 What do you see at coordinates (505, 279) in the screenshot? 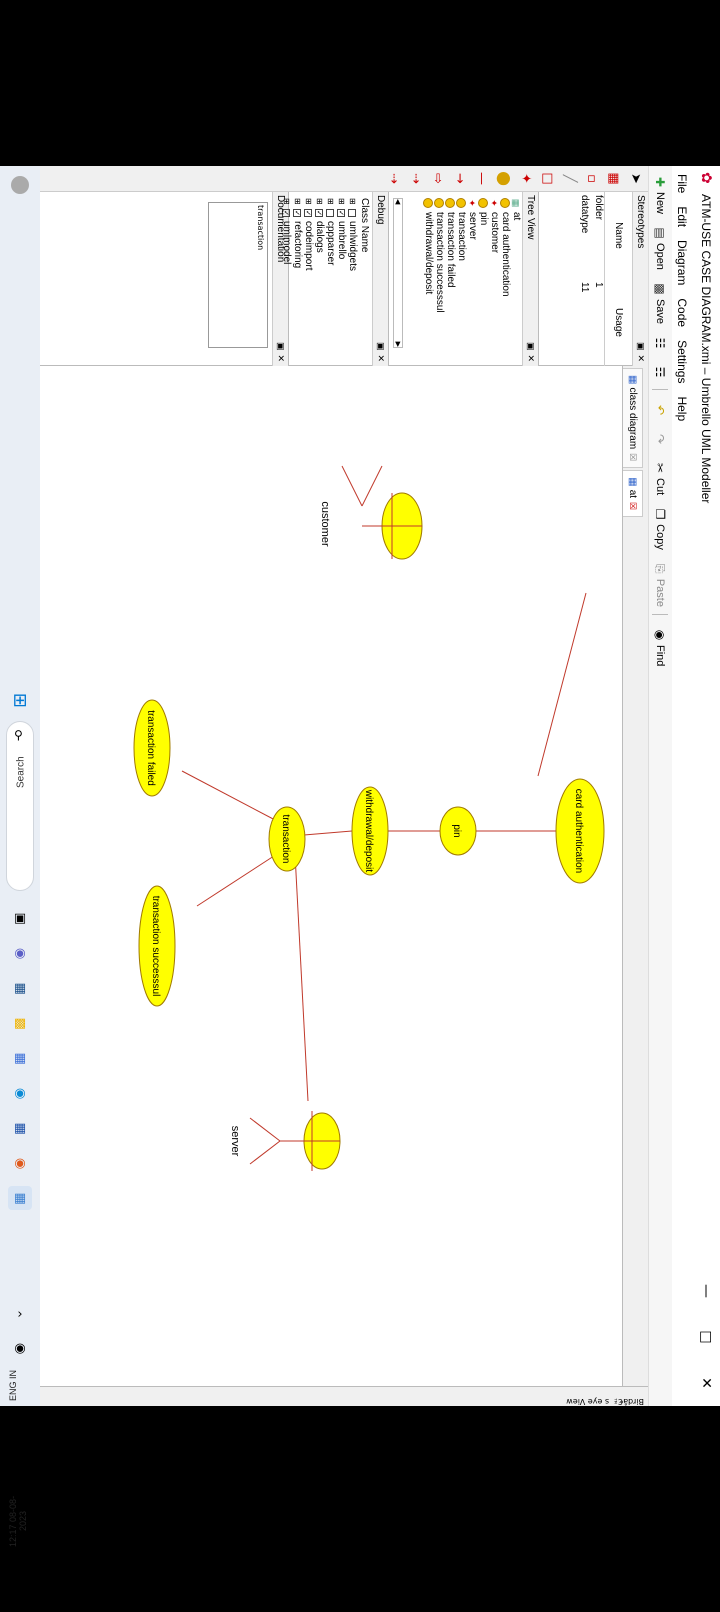
I see `tree-item-card-authentication: card authentication` at bounding box center [505, 279].